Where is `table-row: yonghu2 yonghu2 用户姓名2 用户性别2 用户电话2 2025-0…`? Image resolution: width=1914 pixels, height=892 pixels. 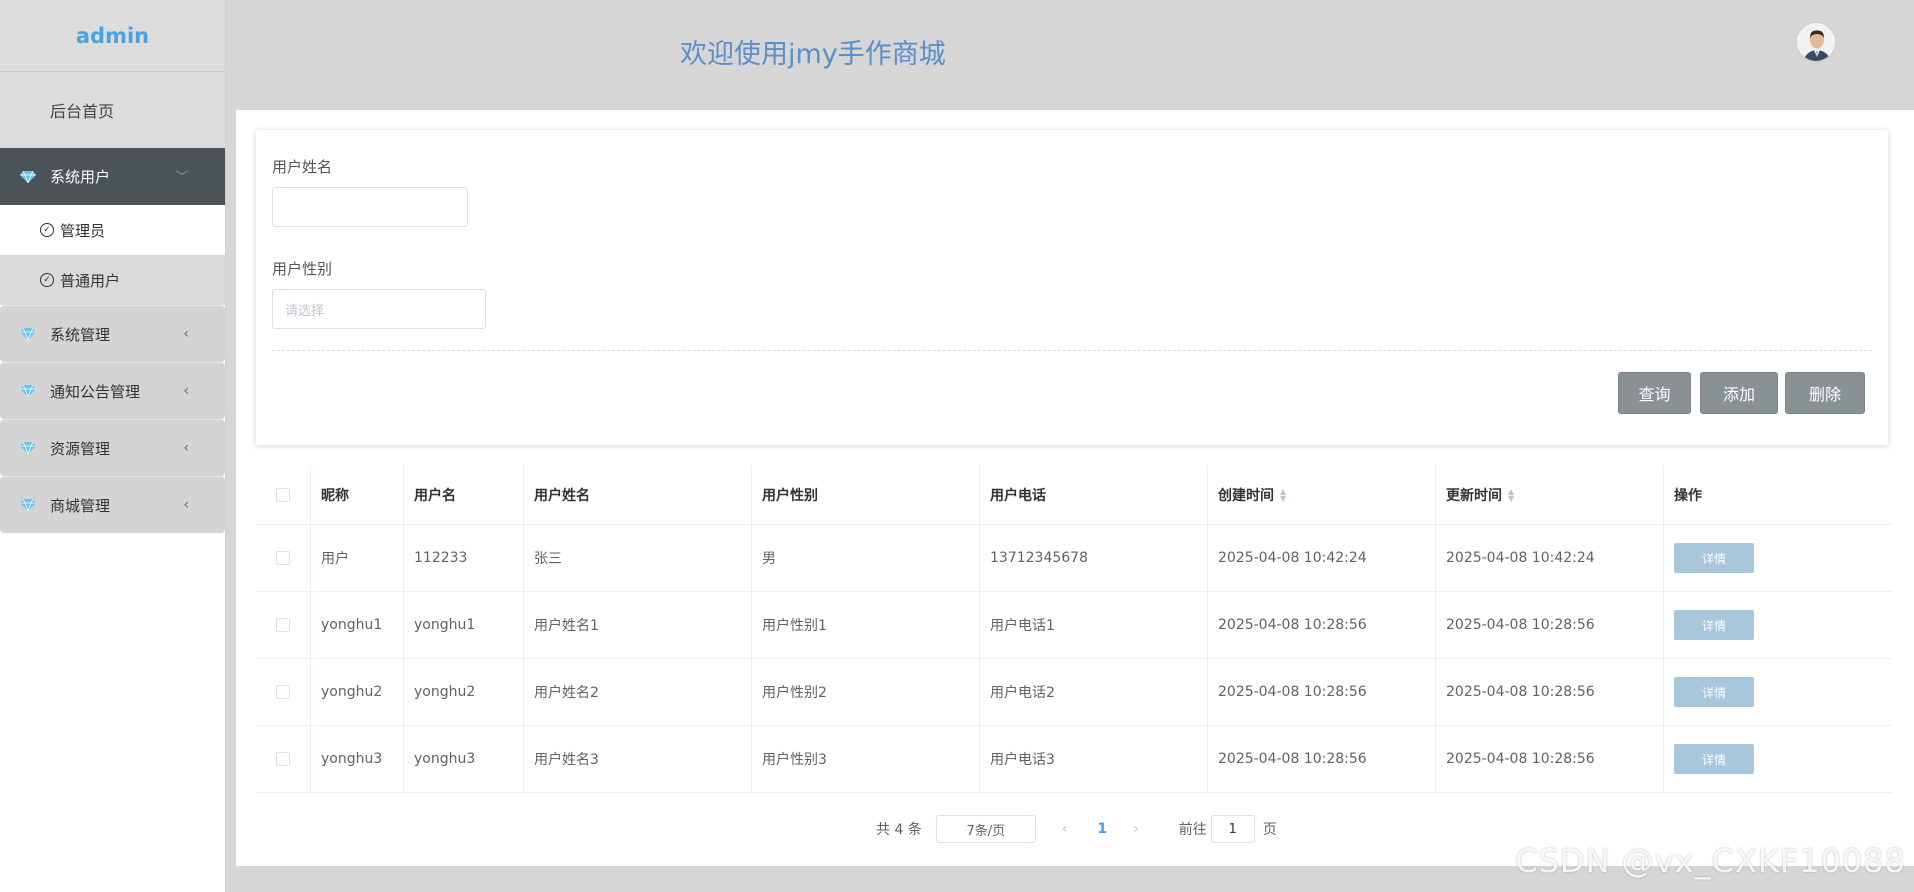
table-row: yonghu2 yonghu2 用户姓名2 用户性别2 用户电话2 2025-0… is located at coordinates (1074, 692).